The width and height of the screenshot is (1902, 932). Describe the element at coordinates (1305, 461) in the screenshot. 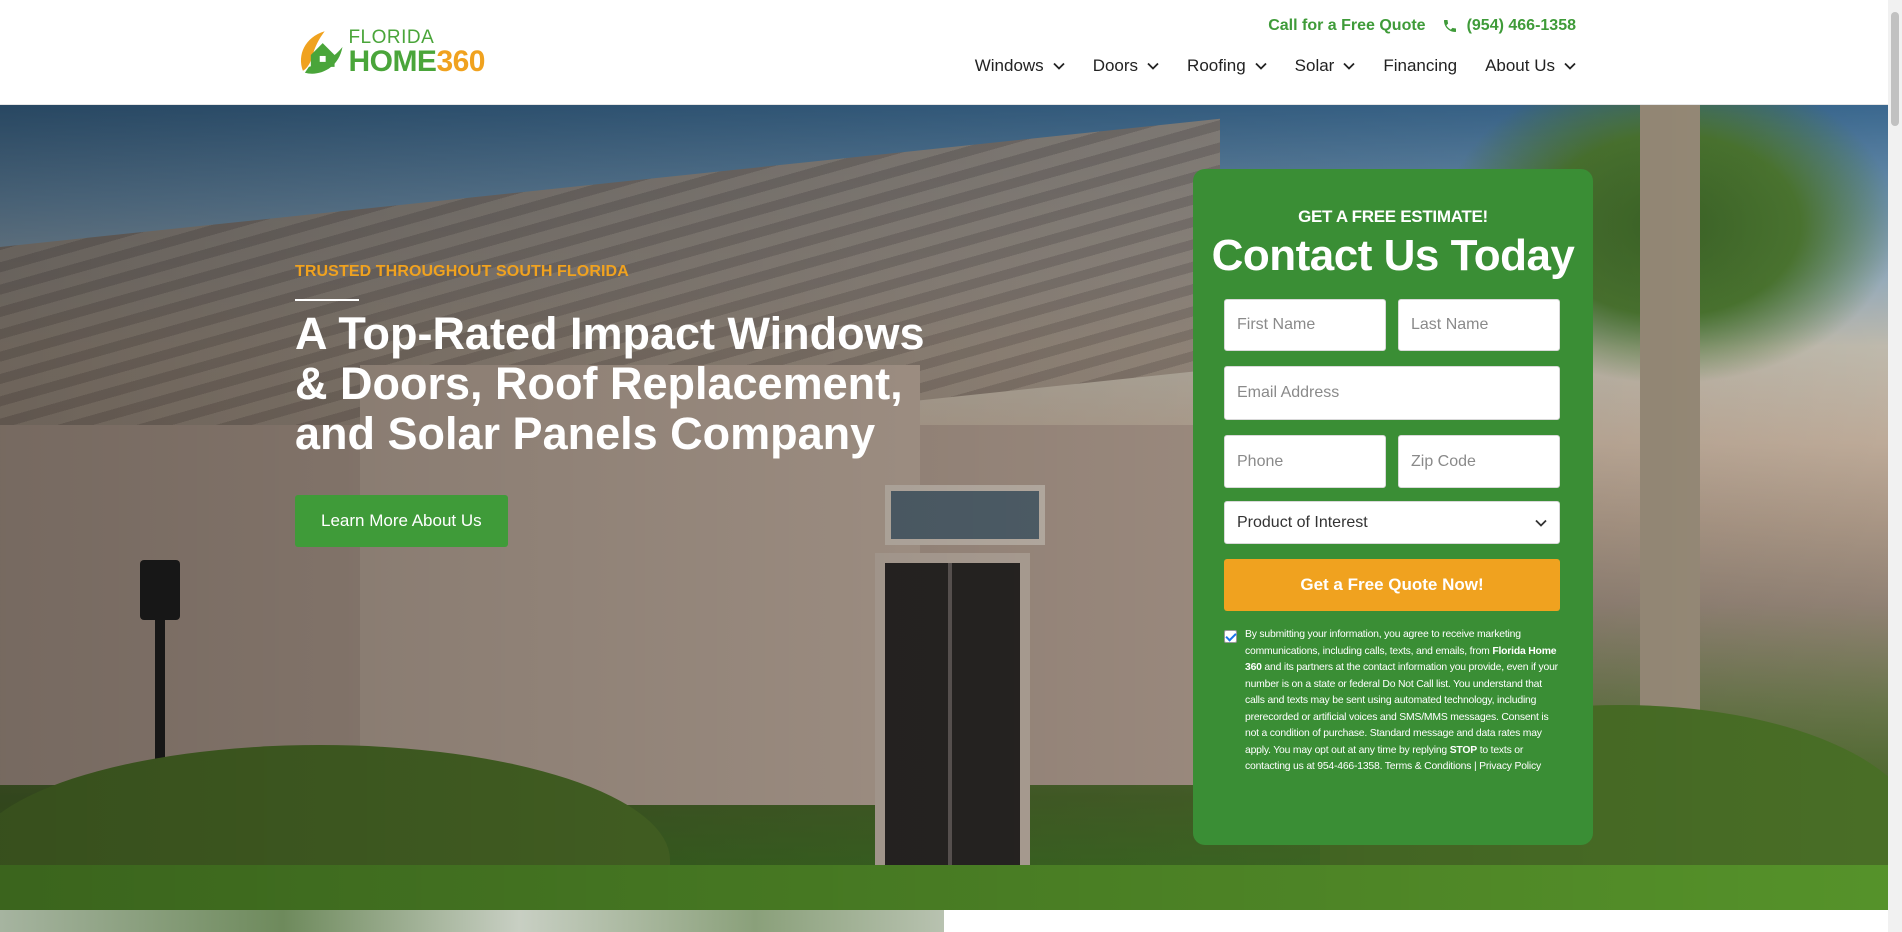

I see `phone-input: Phone` at that location.